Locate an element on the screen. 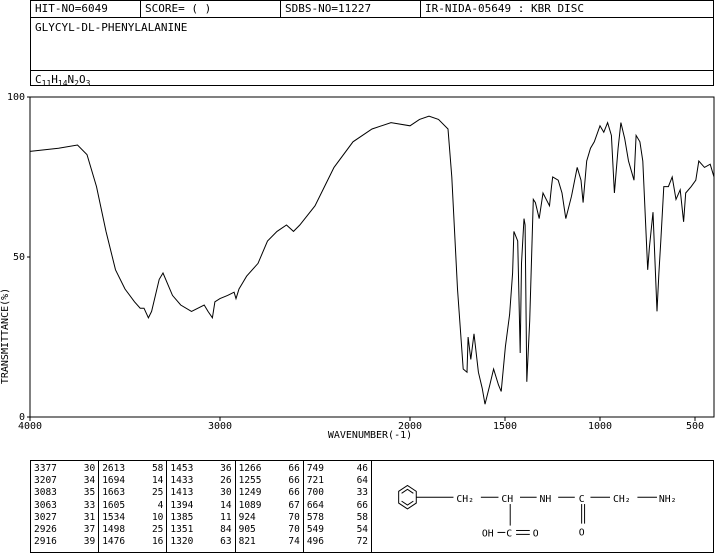 The image size is (715, 553). sdbs-number: SDBS-NO=11227 is located at coordinates (351, 9).